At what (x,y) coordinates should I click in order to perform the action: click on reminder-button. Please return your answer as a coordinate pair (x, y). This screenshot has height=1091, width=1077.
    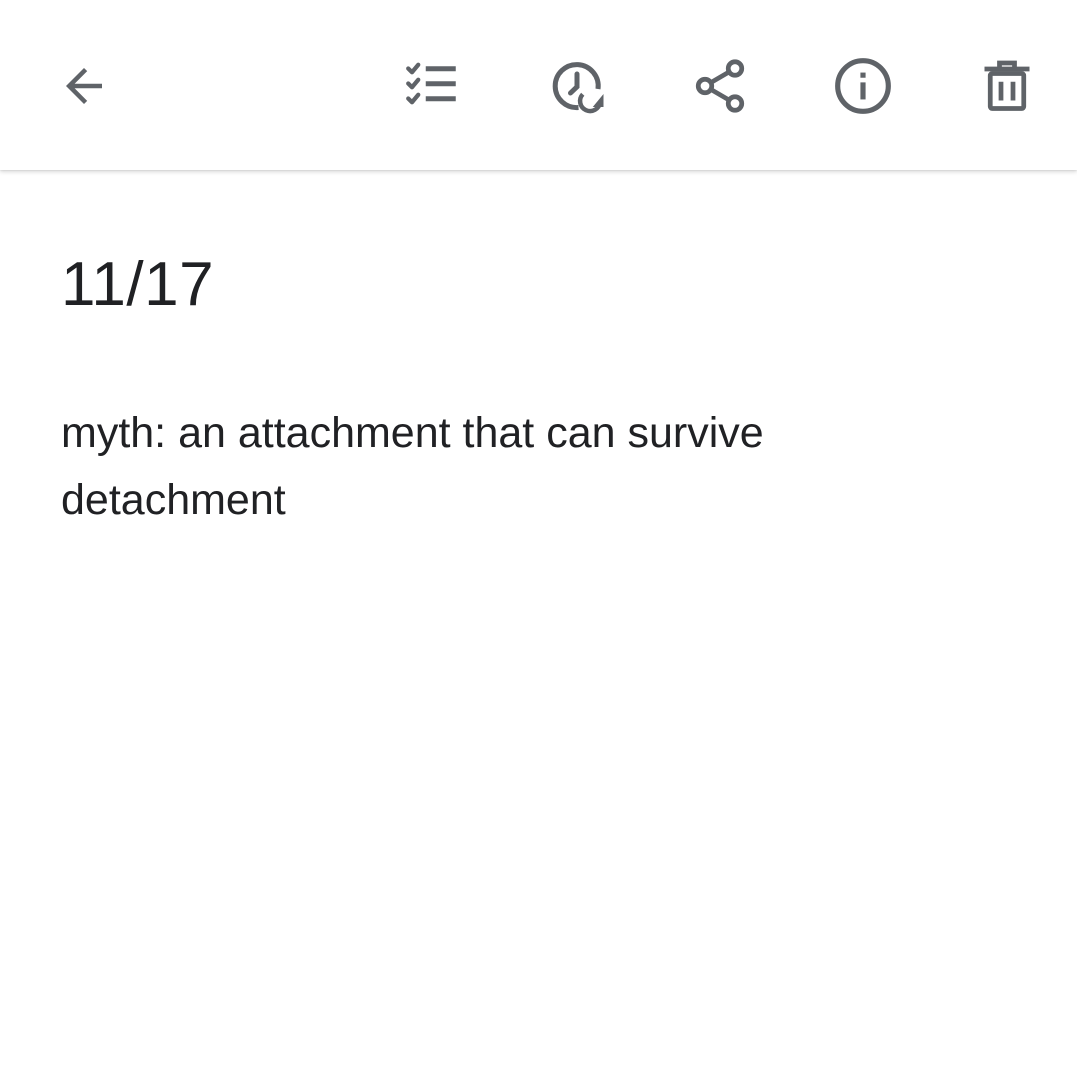
    Looking at the image, I should click on (577, 86).